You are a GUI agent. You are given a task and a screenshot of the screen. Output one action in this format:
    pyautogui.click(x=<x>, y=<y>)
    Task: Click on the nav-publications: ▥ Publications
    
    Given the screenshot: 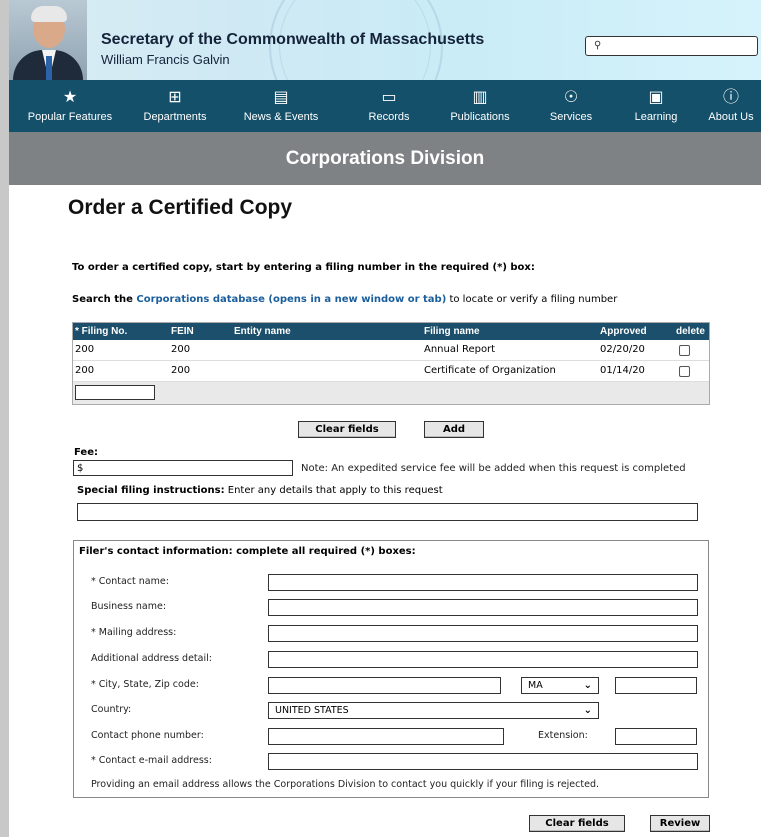 What is the action you would take?
    pyautogui.click(x=480, y=106)
    